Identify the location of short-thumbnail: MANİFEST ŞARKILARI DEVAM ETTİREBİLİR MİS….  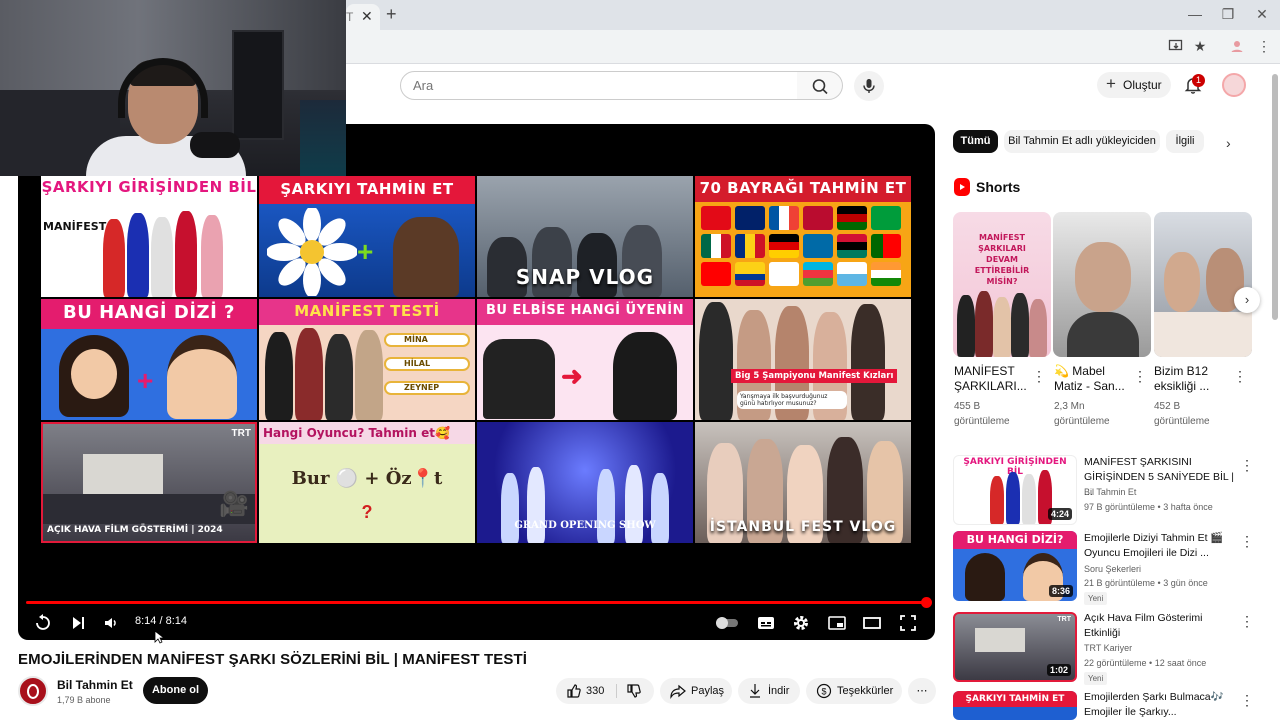
(1002, 284).